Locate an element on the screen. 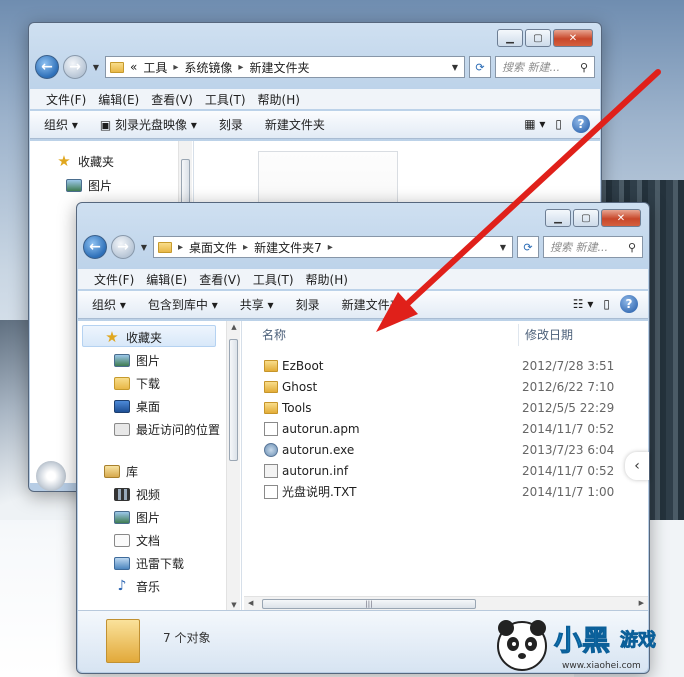 The height and width of the screenshot is (677, 684). file-row: autorun.inf 2014/11/7 0:52 is located at coordinates (450, 470).